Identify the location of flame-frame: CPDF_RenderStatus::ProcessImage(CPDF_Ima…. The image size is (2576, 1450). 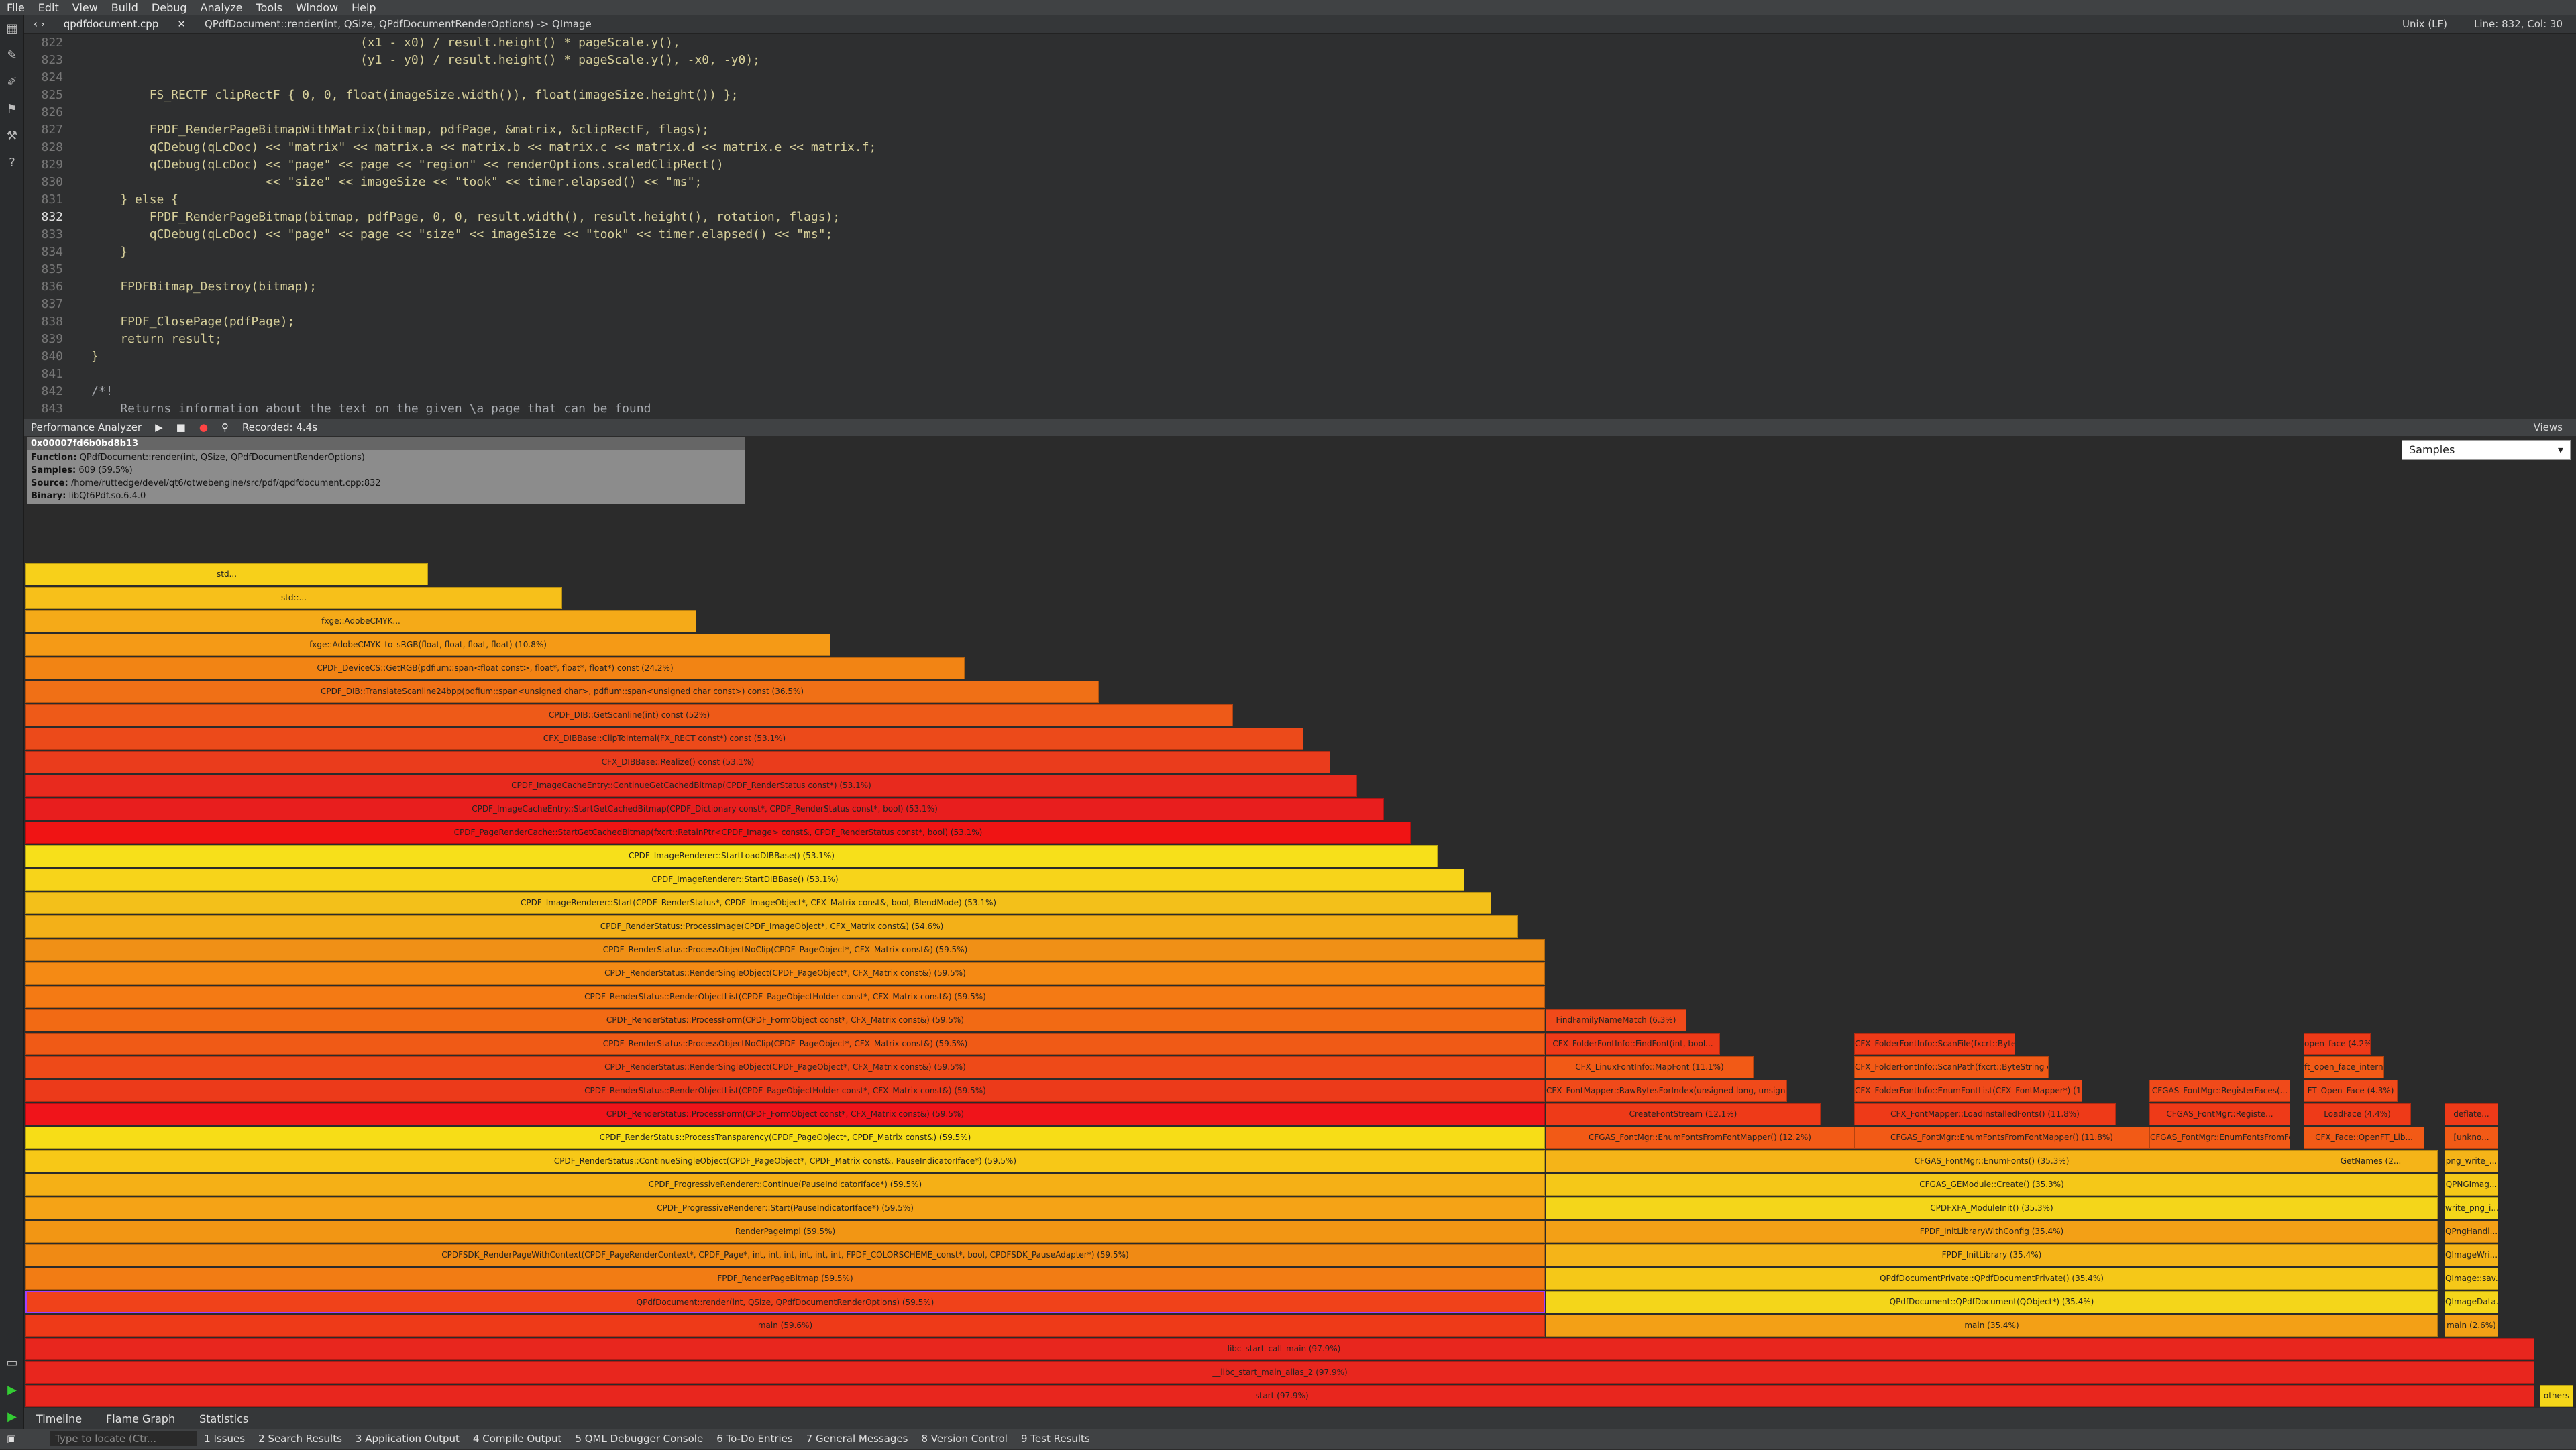
(771, 926).